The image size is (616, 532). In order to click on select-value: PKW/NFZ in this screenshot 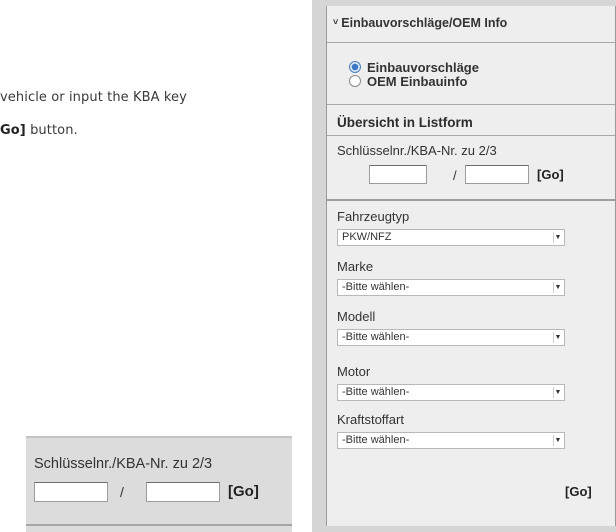, I will do `click(367, 237)`.